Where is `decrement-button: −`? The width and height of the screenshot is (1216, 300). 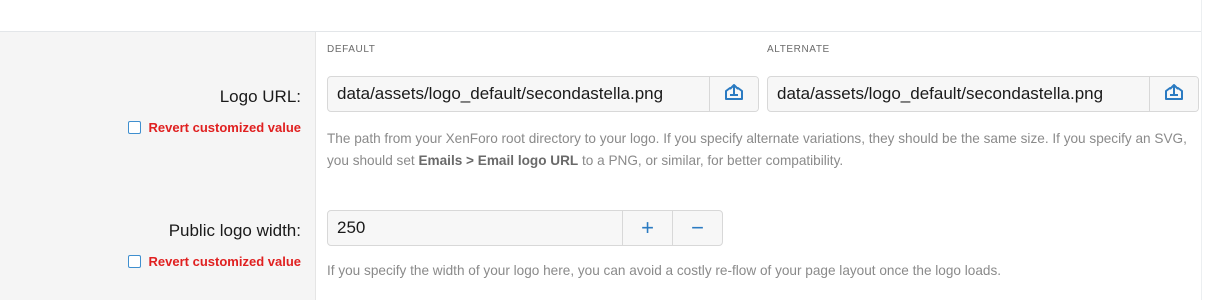 decrement-button: − is located at coordinates (697, 228).